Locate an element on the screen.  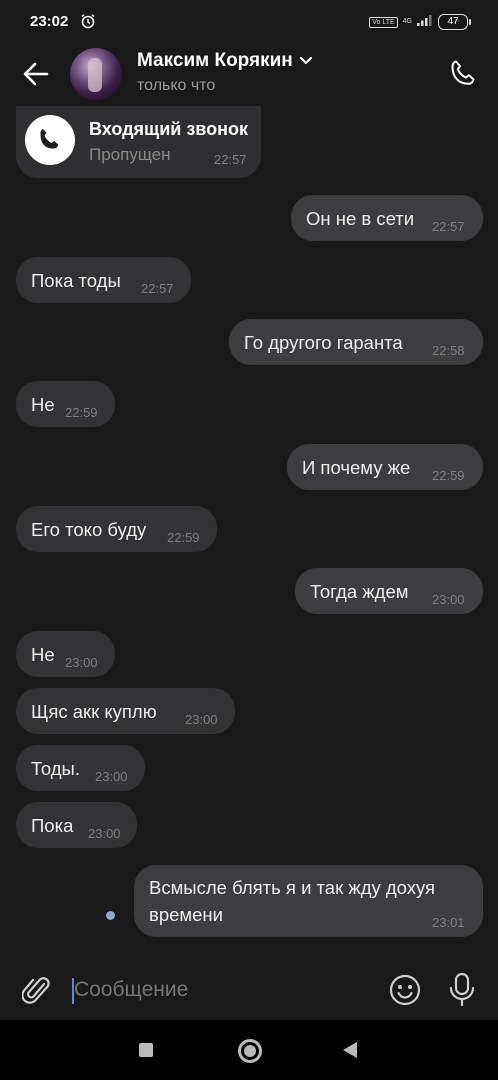
volte-icon: Vo LTE is located at coordinates (383, 22).